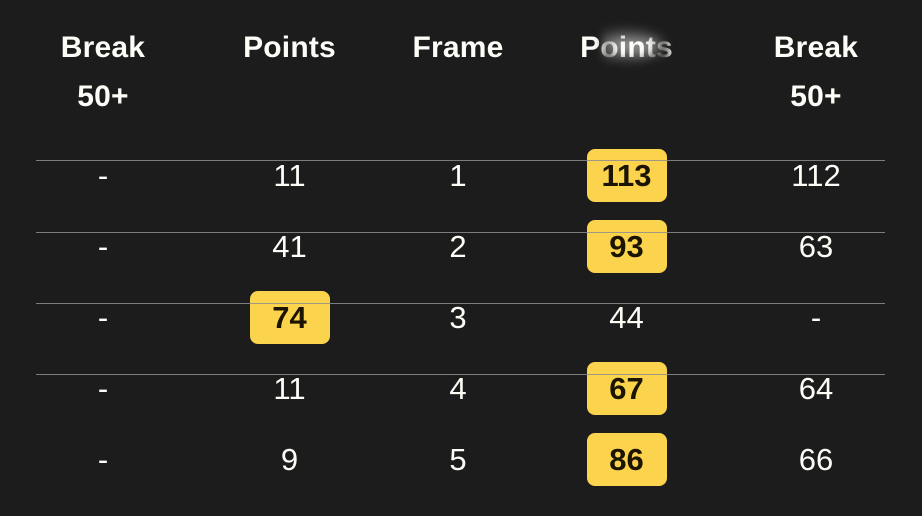 The width and height of the screenshot is (922, 516). I want to click on cell-points-right: 93, so click(626, 246).